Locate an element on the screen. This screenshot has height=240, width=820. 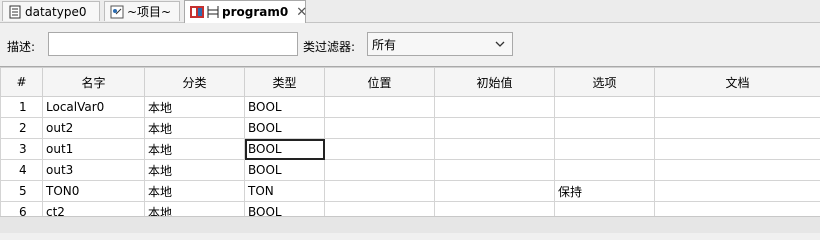
tab-project: ~项目~ is located at coordinates (142, 11).